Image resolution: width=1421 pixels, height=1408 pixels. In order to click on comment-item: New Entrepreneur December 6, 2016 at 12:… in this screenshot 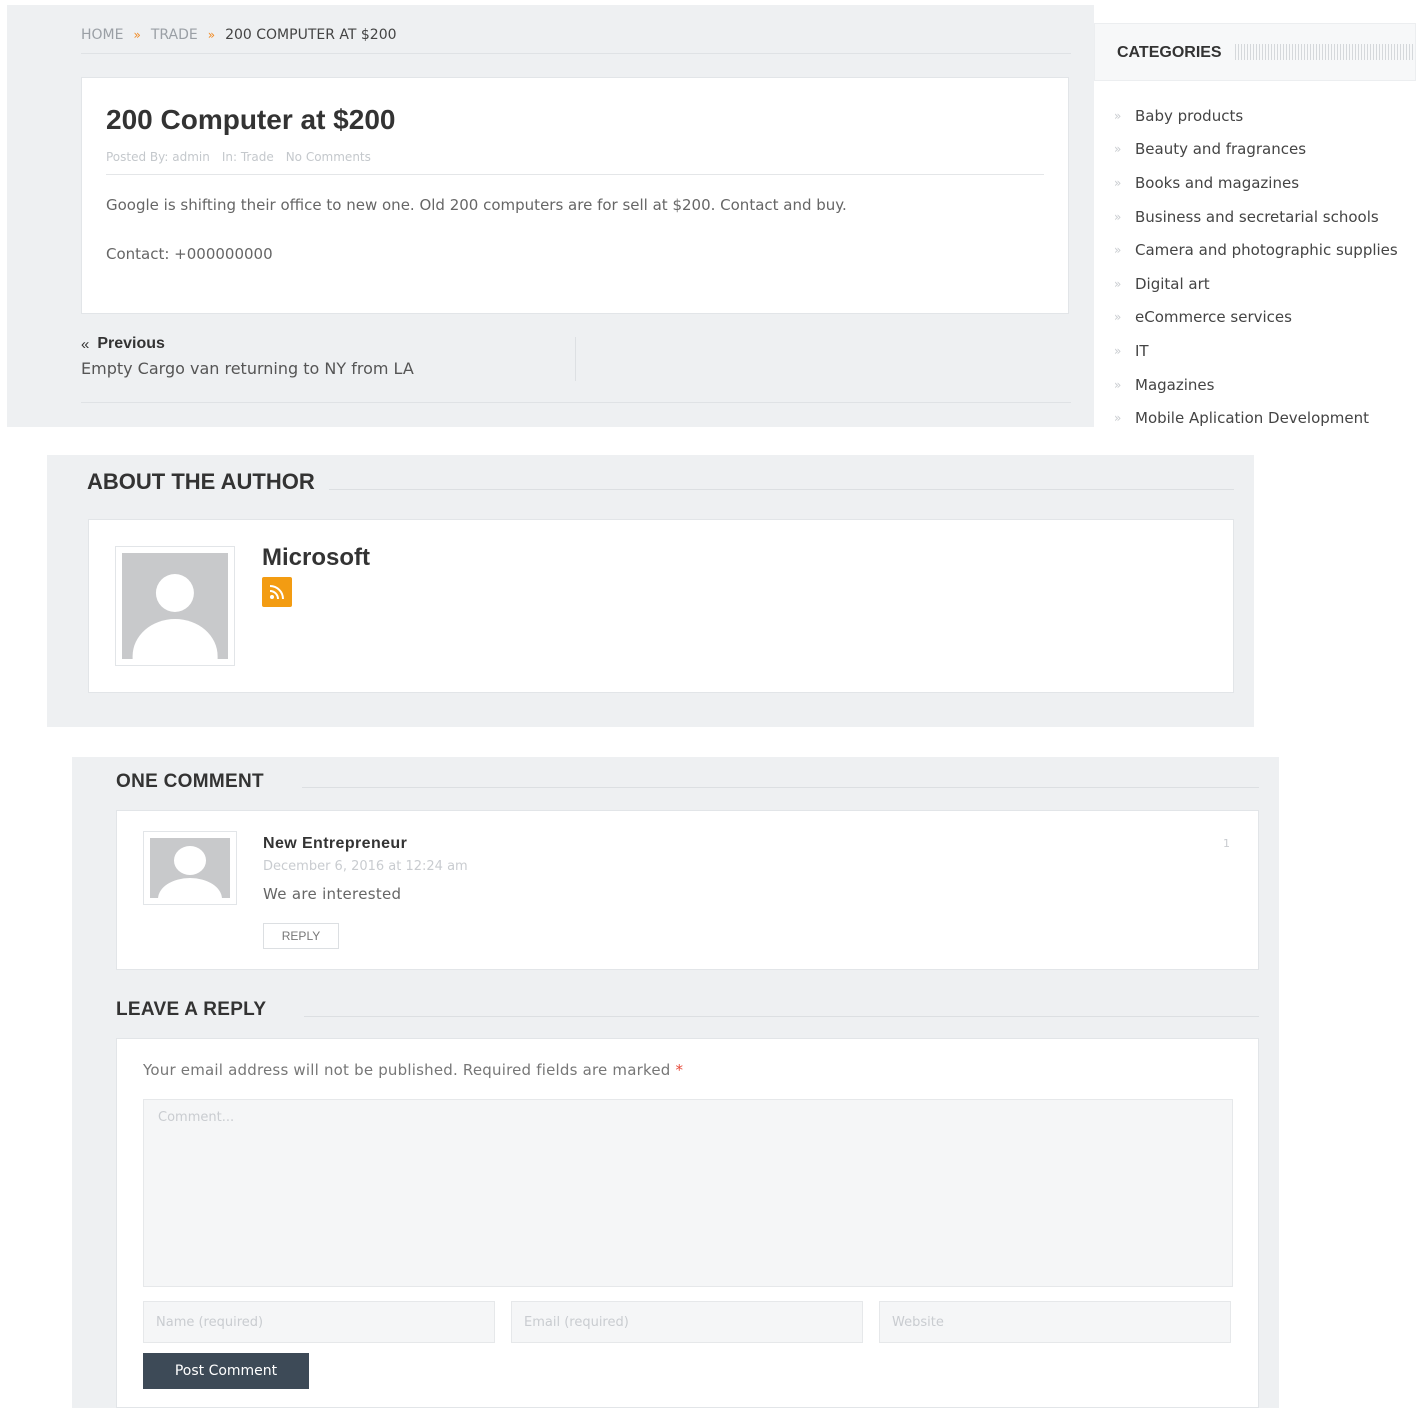, I will do `click(687, 890)`.